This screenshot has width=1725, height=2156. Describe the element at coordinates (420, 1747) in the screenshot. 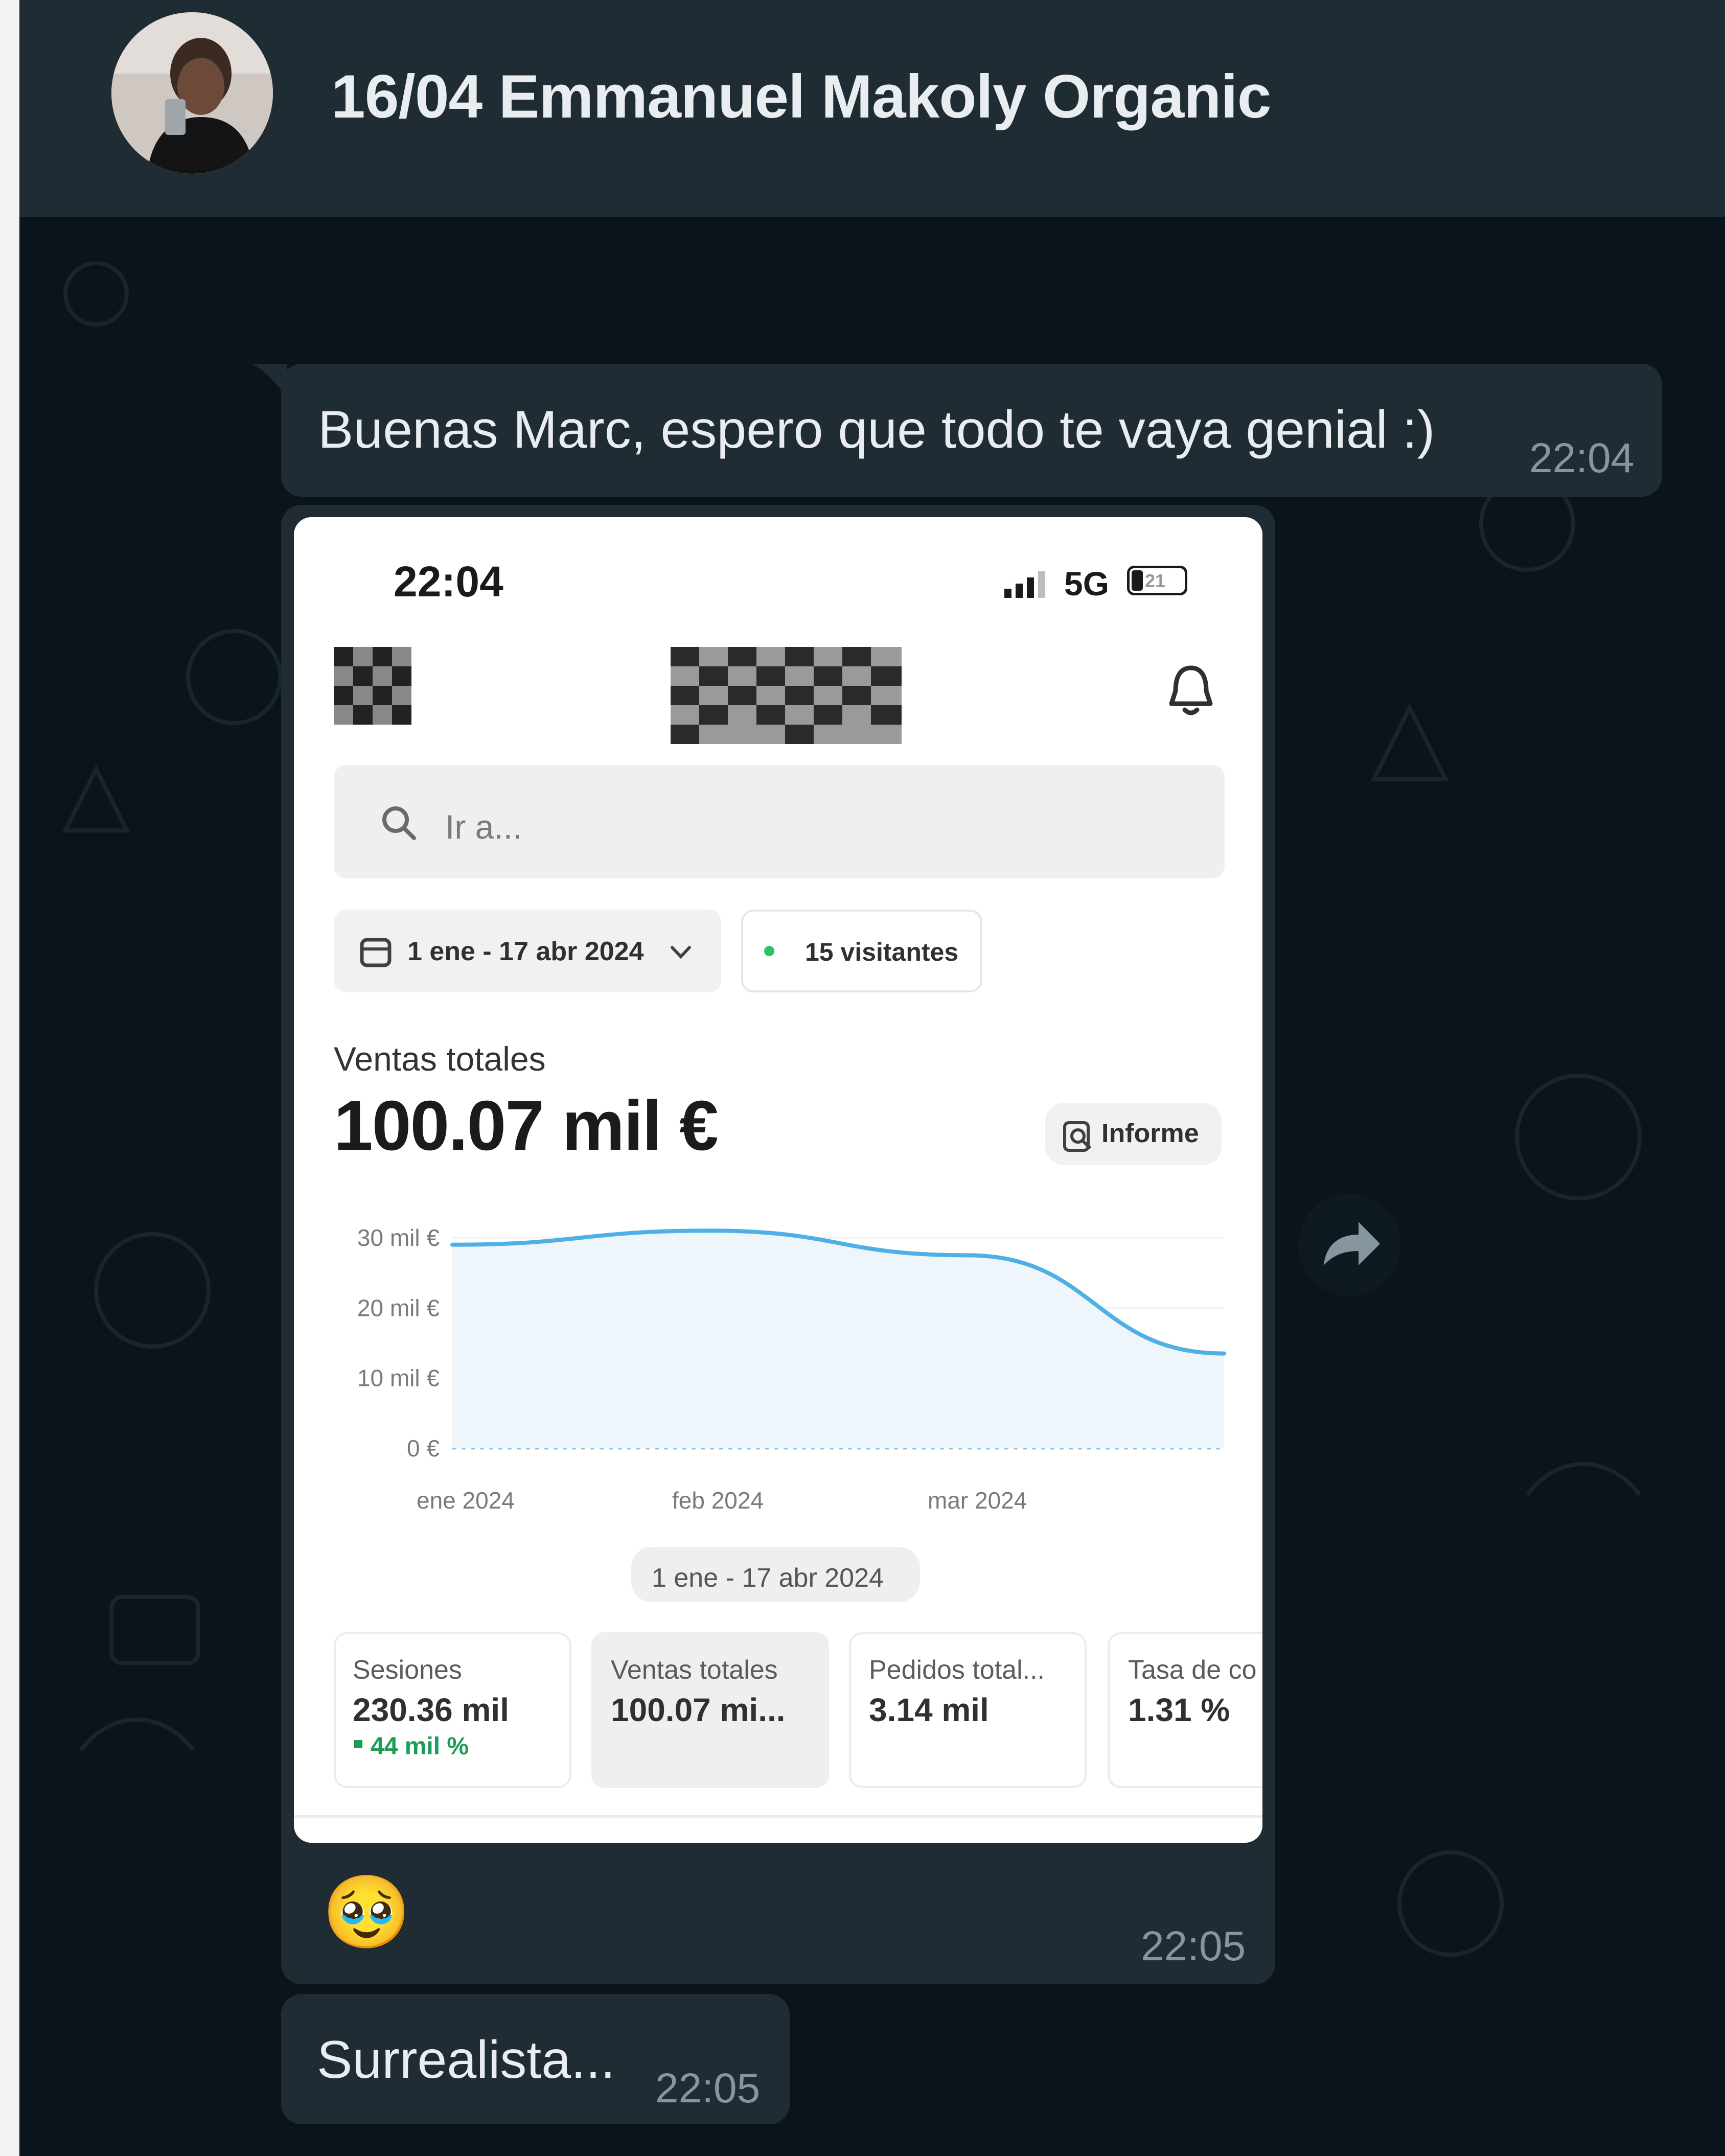

I see `metric-card-delta: 44 mil %` at that location.